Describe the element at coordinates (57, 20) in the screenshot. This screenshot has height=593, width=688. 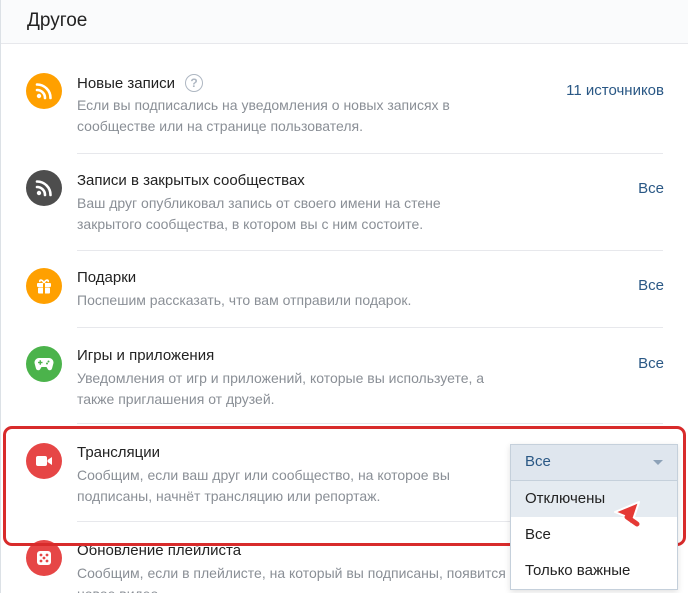
I see `section-title: Другое` at that location.